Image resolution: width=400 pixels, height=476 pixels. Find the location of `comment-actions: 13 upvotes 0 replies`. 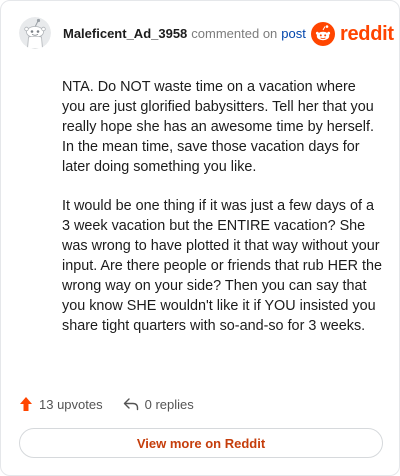

comment-actions: 13 upvotes 0 replies is located at coordinates (106, 404).